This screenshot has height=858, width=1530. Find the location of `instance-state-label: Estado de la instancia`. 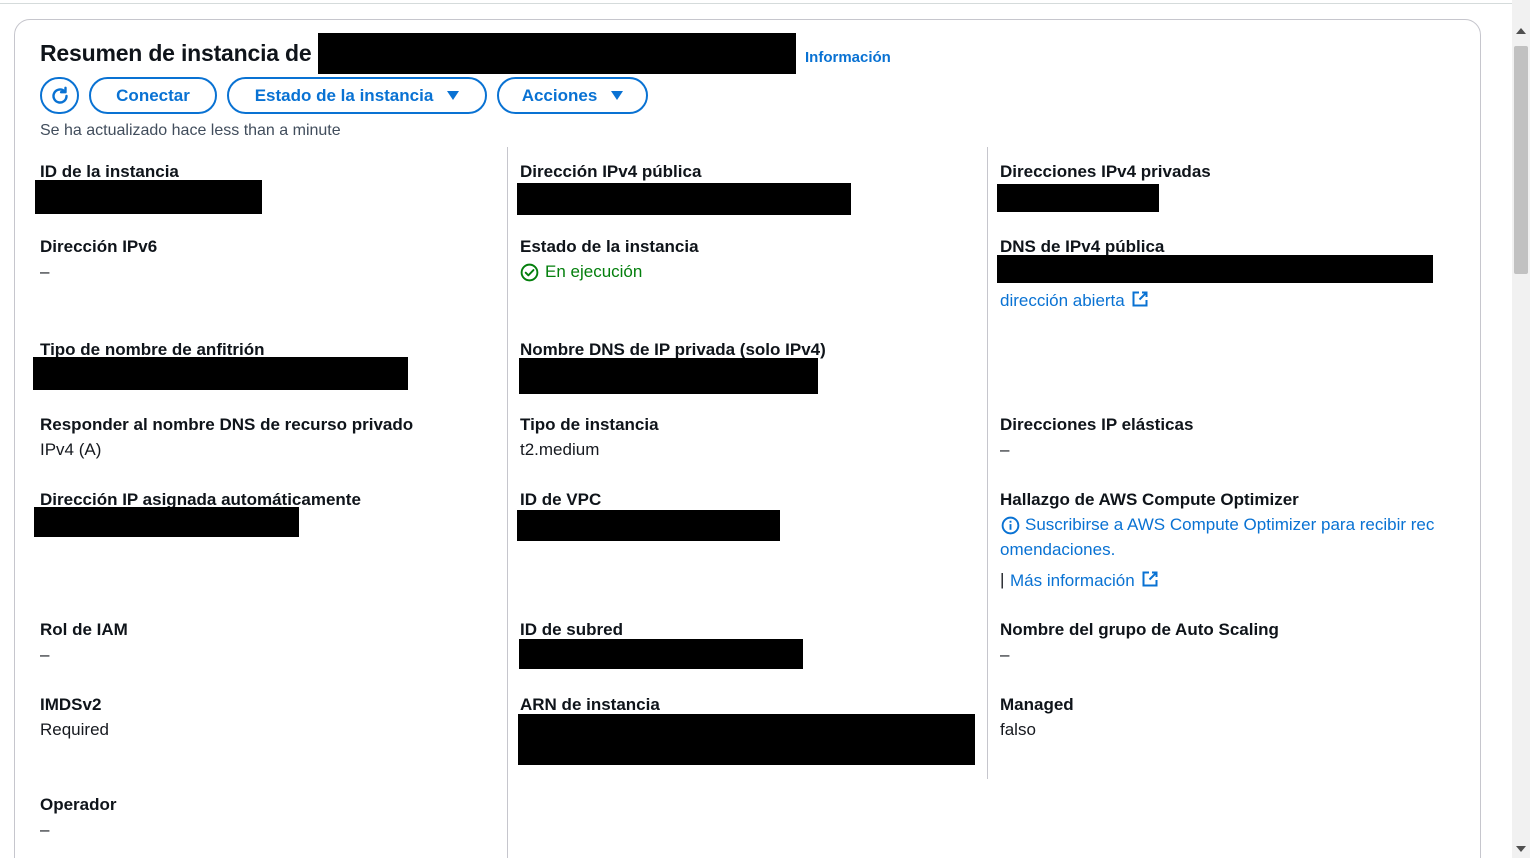

instance-state-label: Estado de la instancia is located at coordinates (609, 246).